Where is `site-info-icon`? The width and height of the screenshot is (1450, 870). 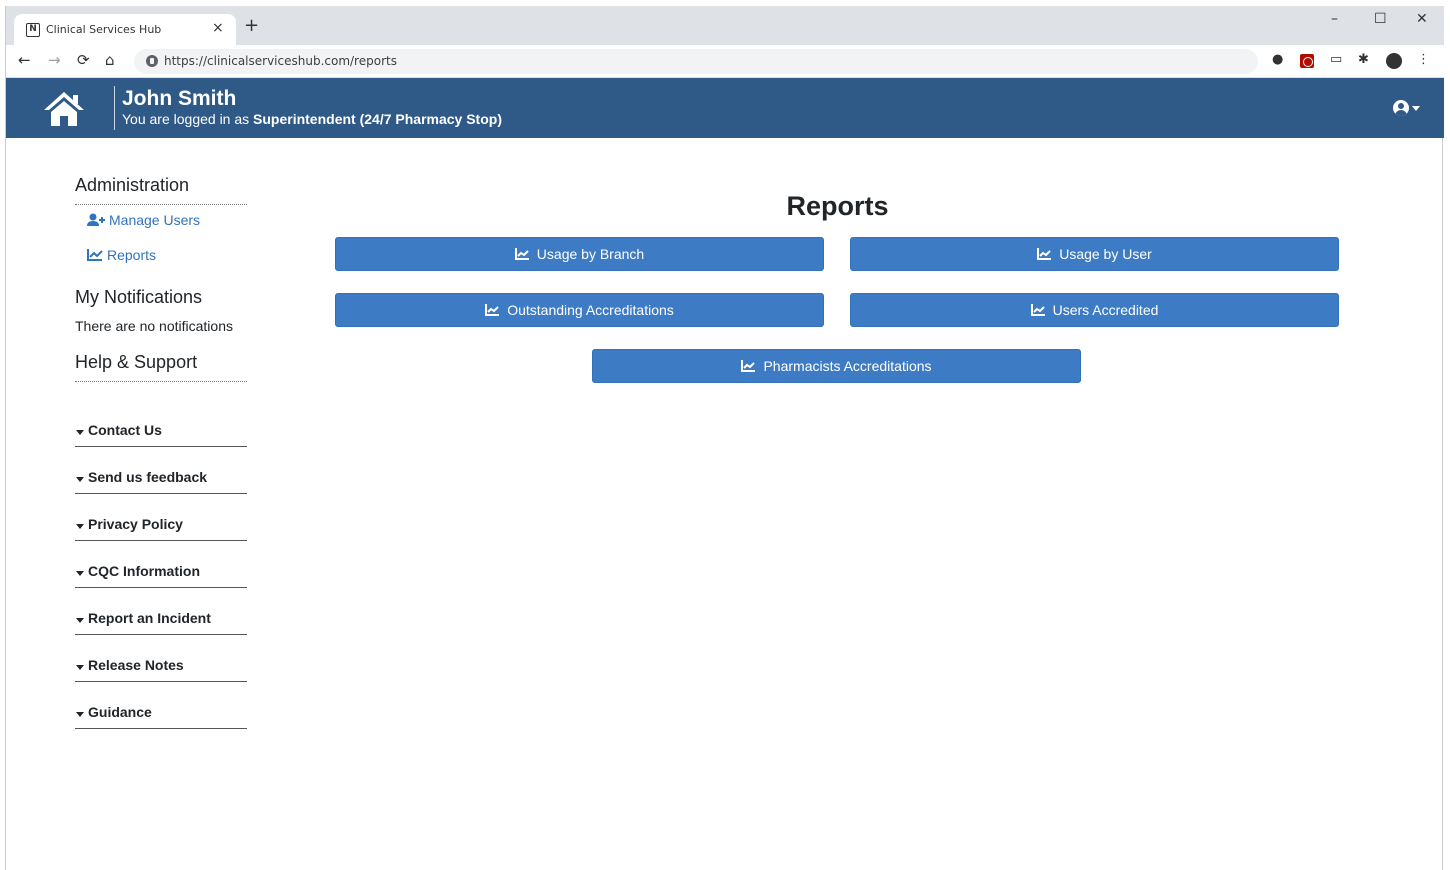
site-info-icon is located at coordinates (152, 61).